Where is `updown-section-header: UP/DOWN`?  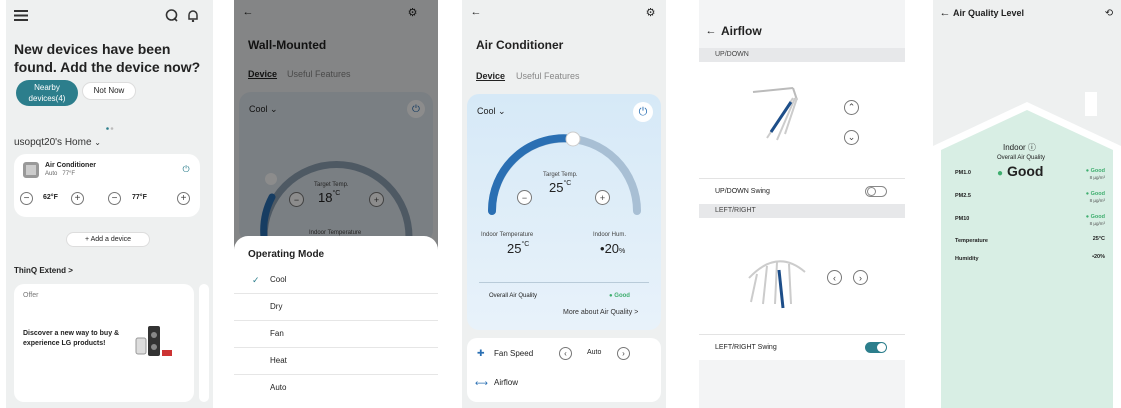
updown-section-header: UP/DOWN is located at coordinates (802, 55).